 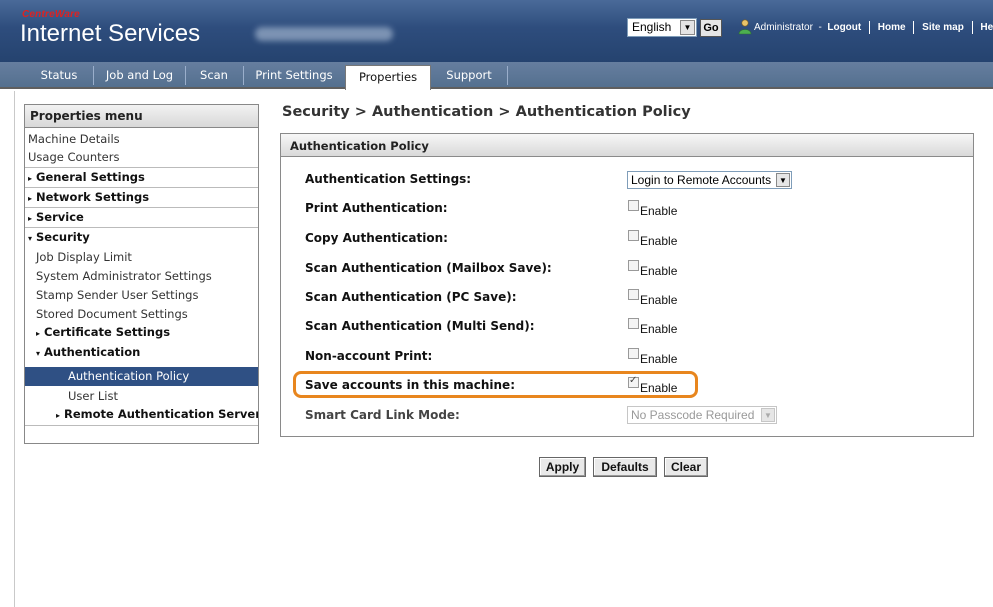 What do you see at coordinates (139, 75) in the screenshot?
I see `tab-job-and-log: Job and Log` at bounding box center [139, 75].